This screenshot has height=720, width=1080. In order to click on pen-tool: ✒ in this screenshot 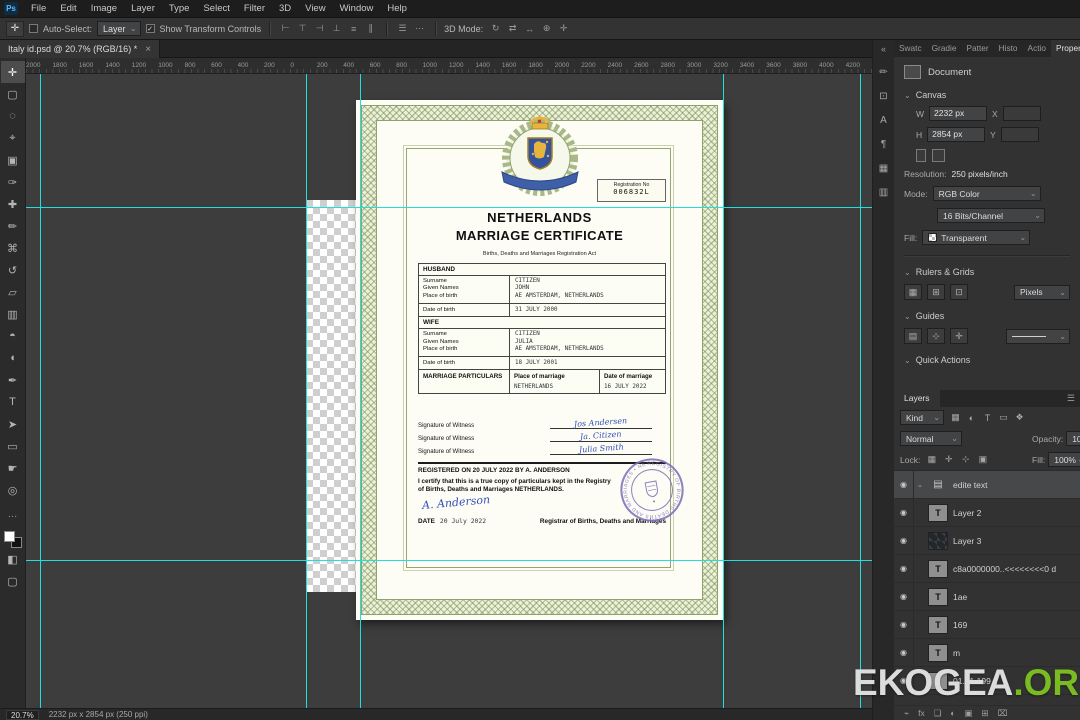, I will do `click(13, 380)`.